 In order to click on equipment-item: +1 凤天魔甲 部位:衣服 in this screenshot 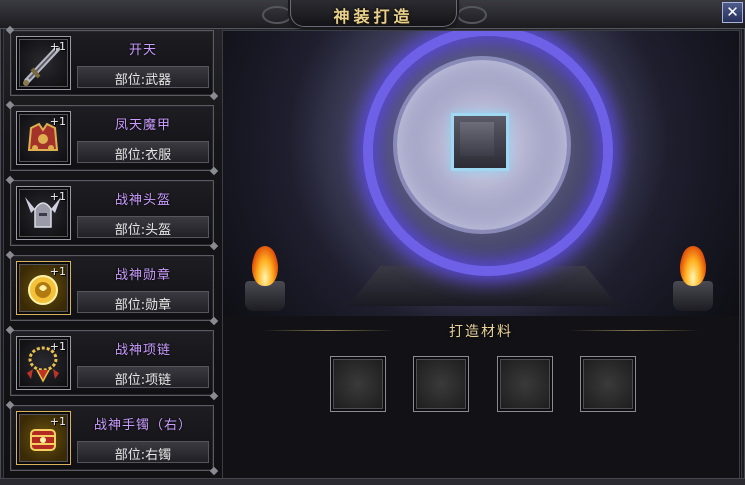, I will do `click(112, 138)`.